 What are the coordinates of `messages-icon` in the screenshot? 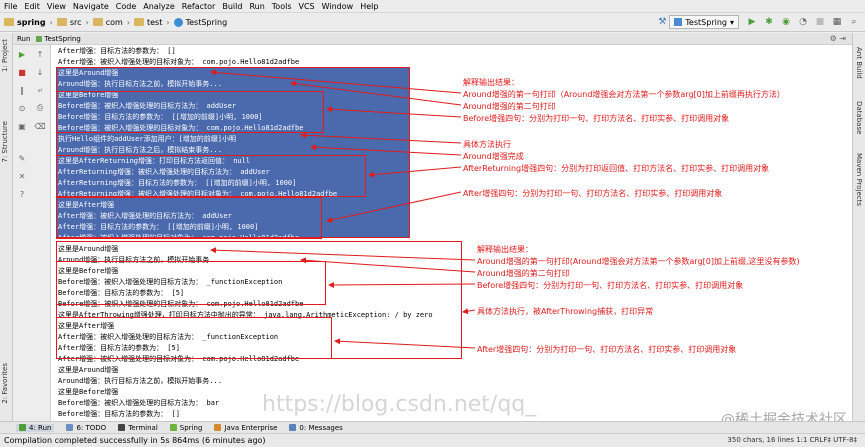 It's located at (293, 427).